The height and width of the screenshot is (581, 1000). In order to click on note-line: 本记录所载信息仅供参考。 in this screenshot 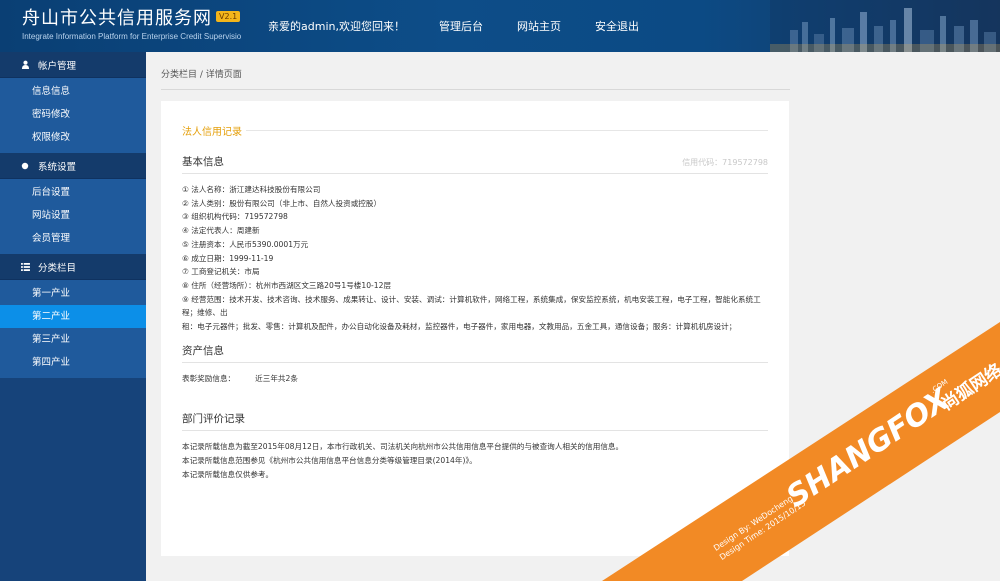, I will do `click(228, 474)`.